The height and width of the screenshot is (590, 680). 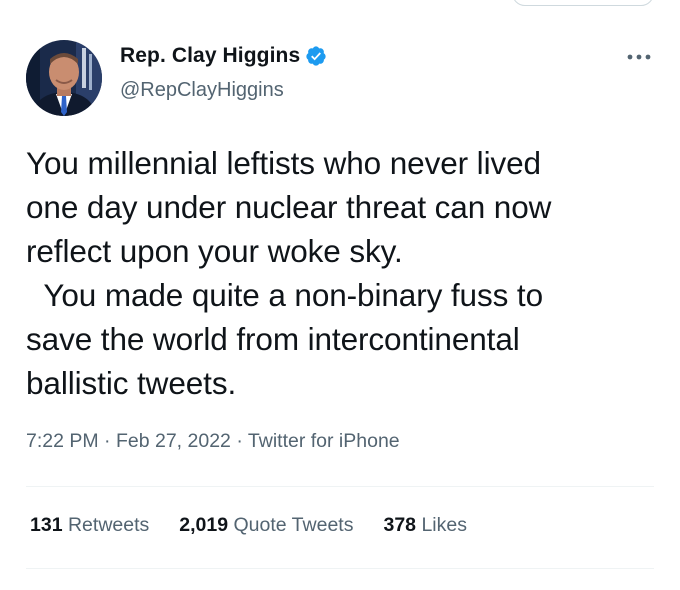 What do you see at coordinates (444, 525) in the screenshot?
I see `likes-label: Likes` at bounding box center [444, 525].